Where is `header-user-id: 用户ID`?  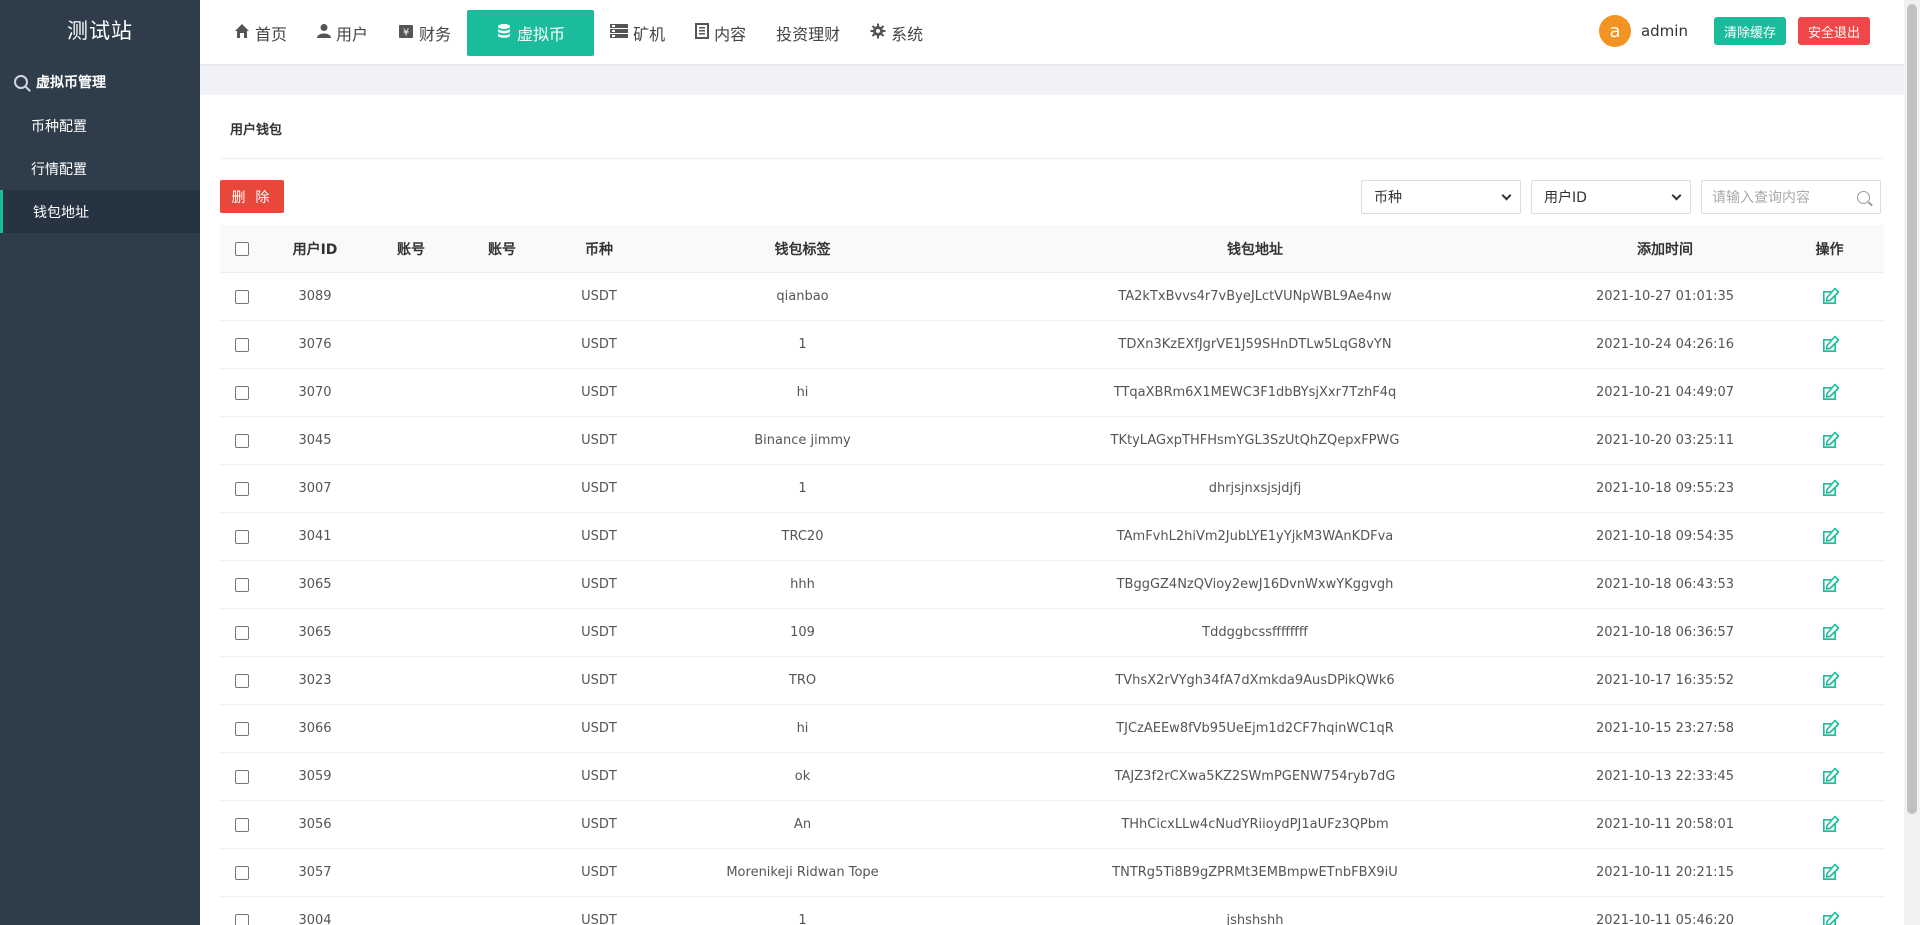
header-user-id: 用户ID is located at coordinates (315, 249).